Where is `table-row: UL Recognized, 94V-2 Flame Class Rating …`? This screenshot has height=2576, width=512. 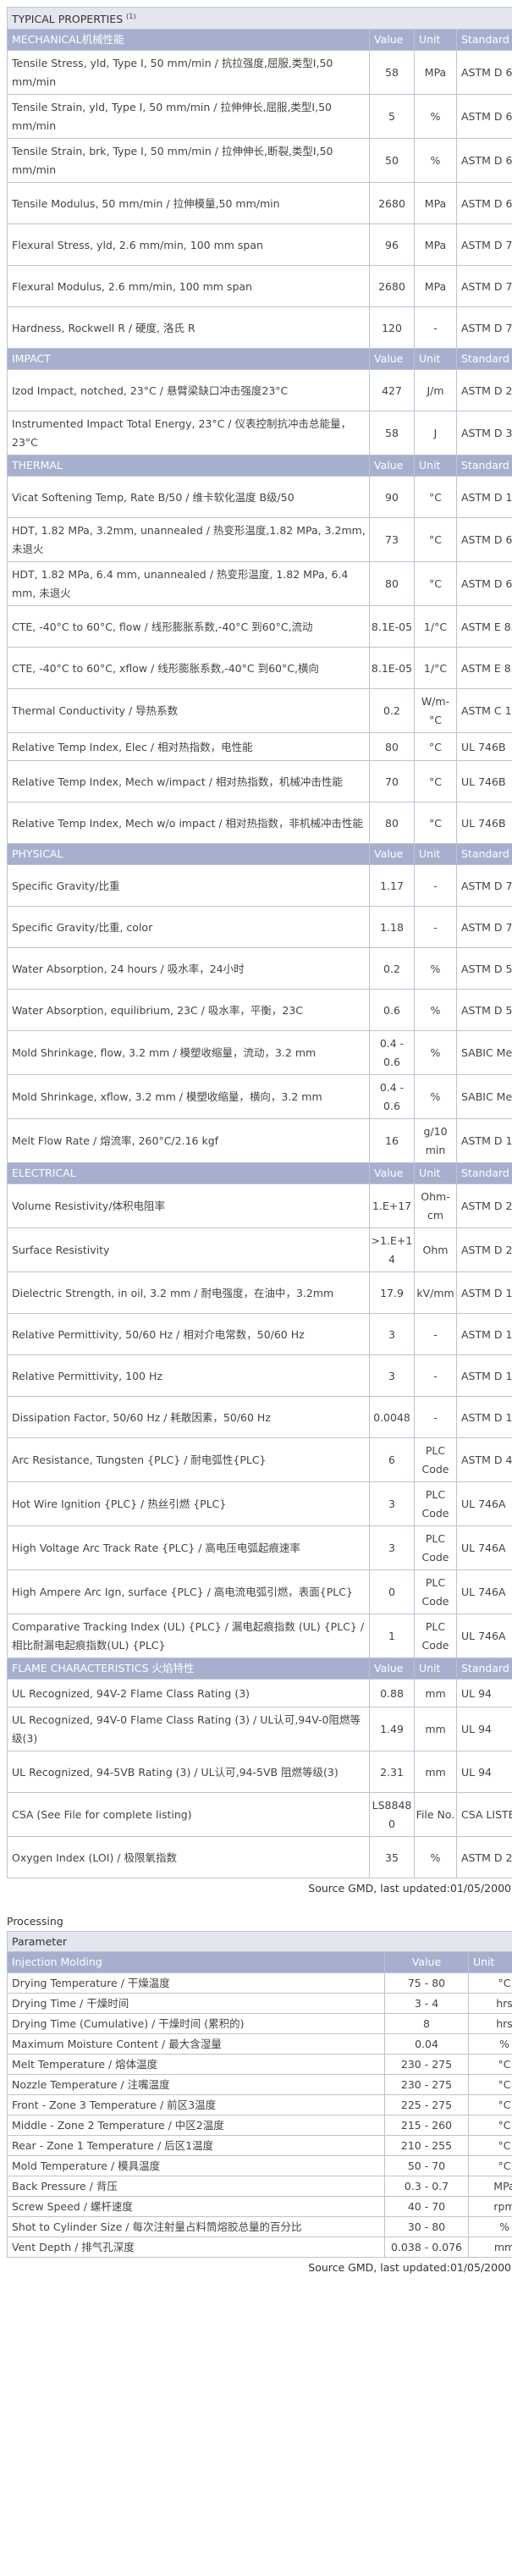 table-row: UL Recognized, 94V-2 Flame Class Rating … is located at coordinates (259, 1694).